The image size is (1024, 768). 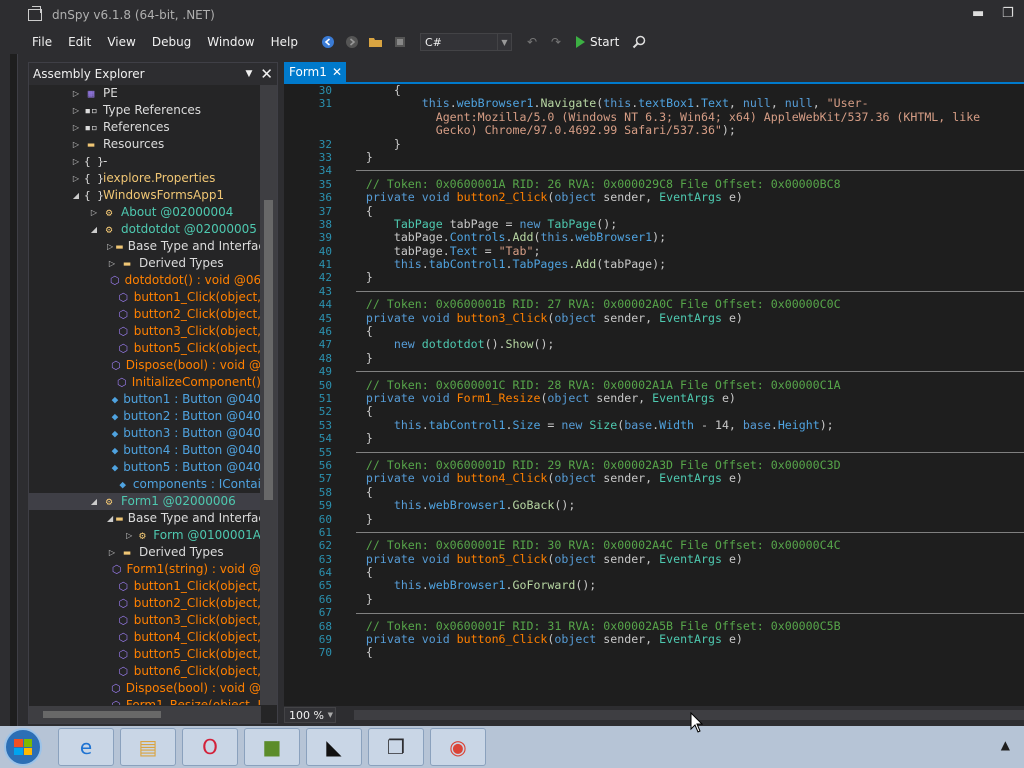 What do you see at coordinates (42, 42) in the screenshot?
I see `menu-file: File` at bounding box center [42, 42].